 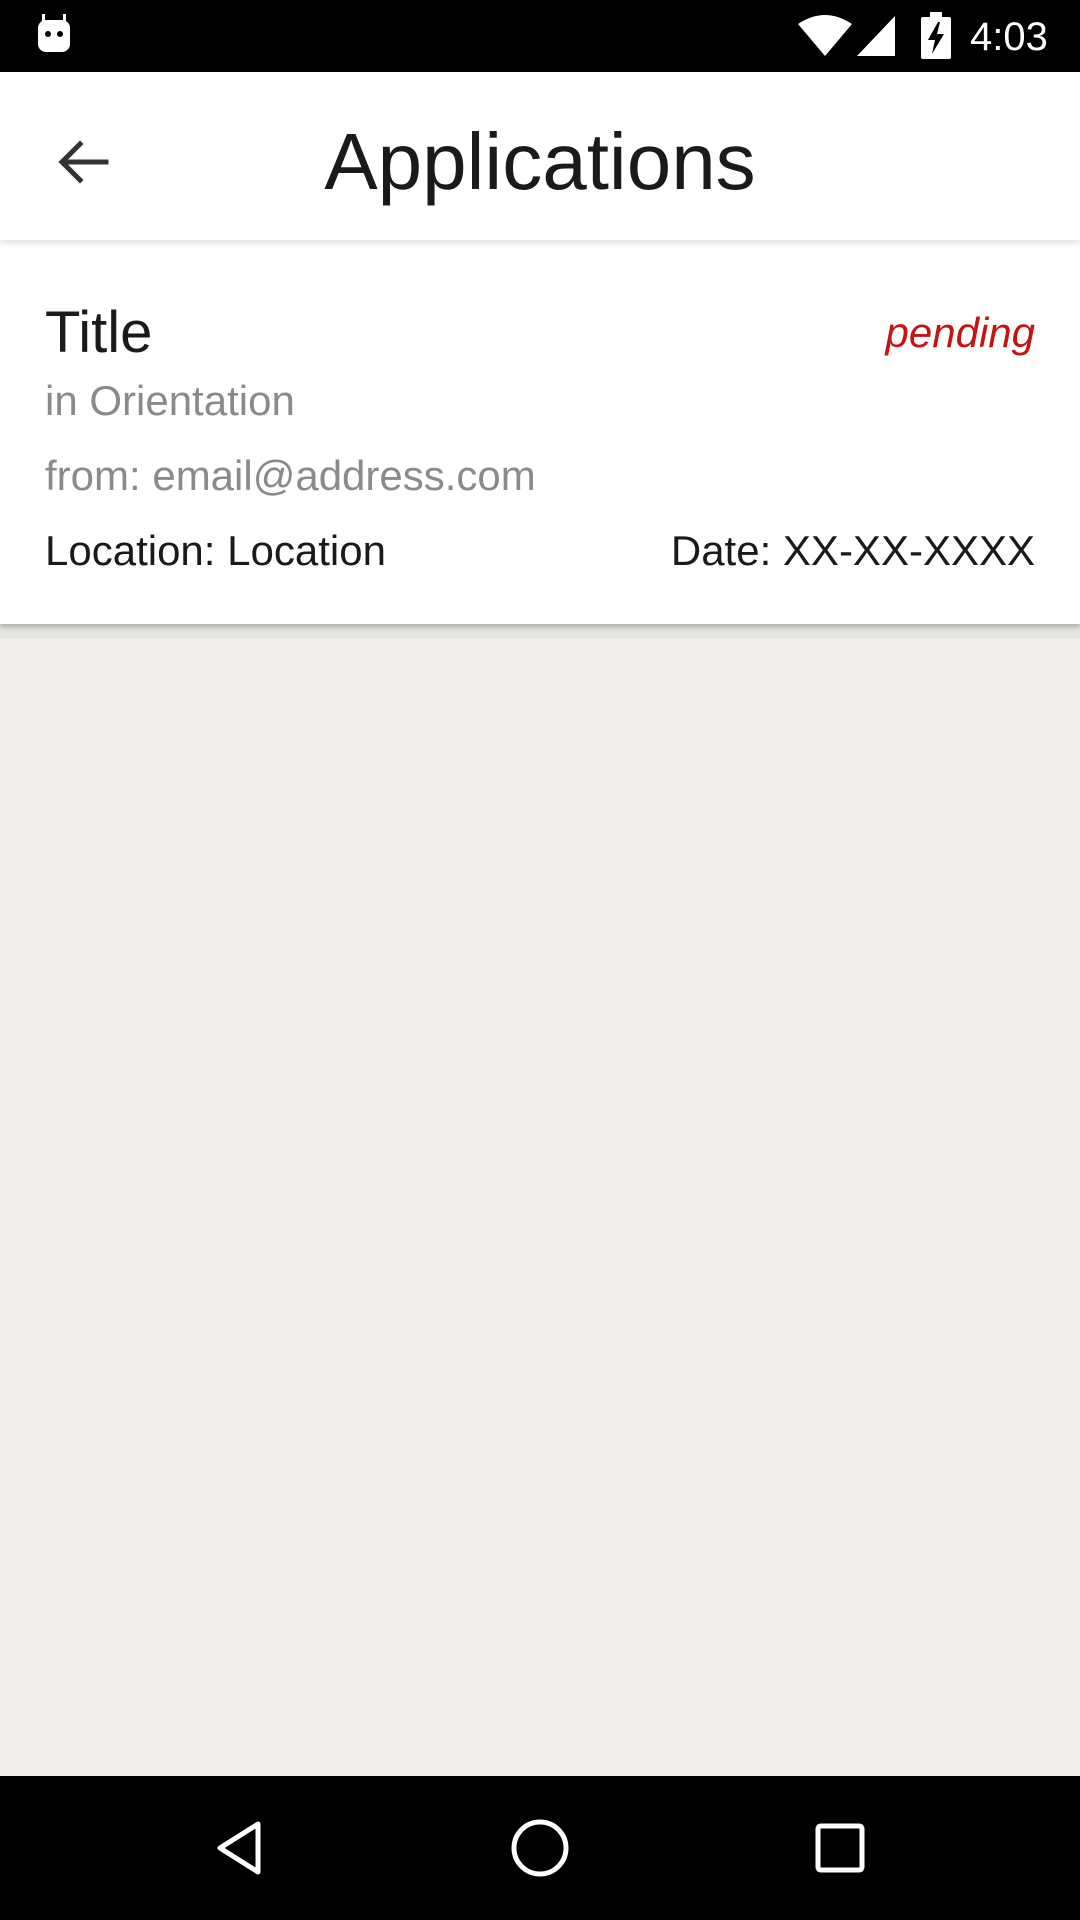 I want to click on recents-square-icon, so click(x=840, y=1848).